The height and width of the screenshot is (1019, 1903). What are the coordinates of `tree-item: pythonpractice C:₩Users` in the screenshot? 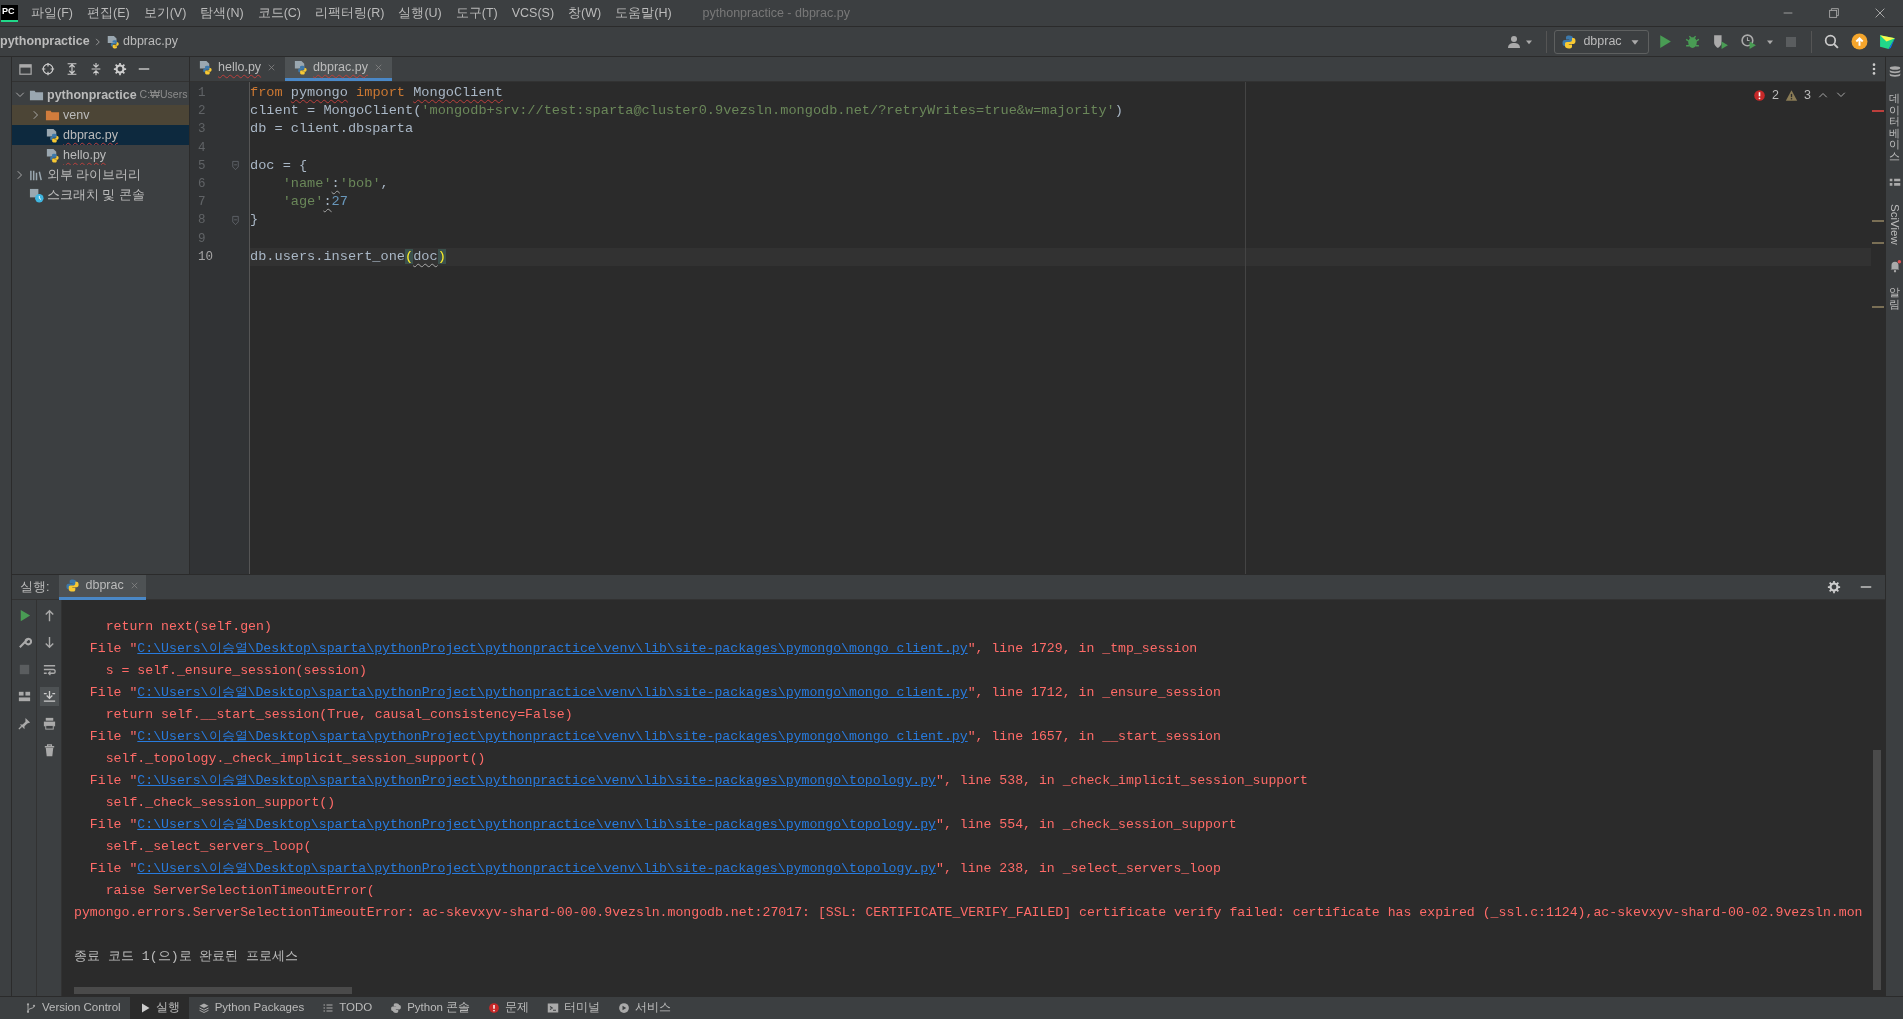 It's located at (100, 95).